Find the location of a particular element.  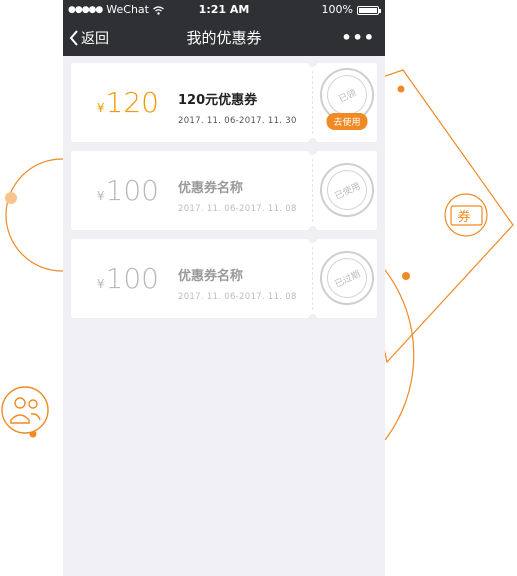

coupon-amount: ¥ 120 is located at coordinates (116, 102).